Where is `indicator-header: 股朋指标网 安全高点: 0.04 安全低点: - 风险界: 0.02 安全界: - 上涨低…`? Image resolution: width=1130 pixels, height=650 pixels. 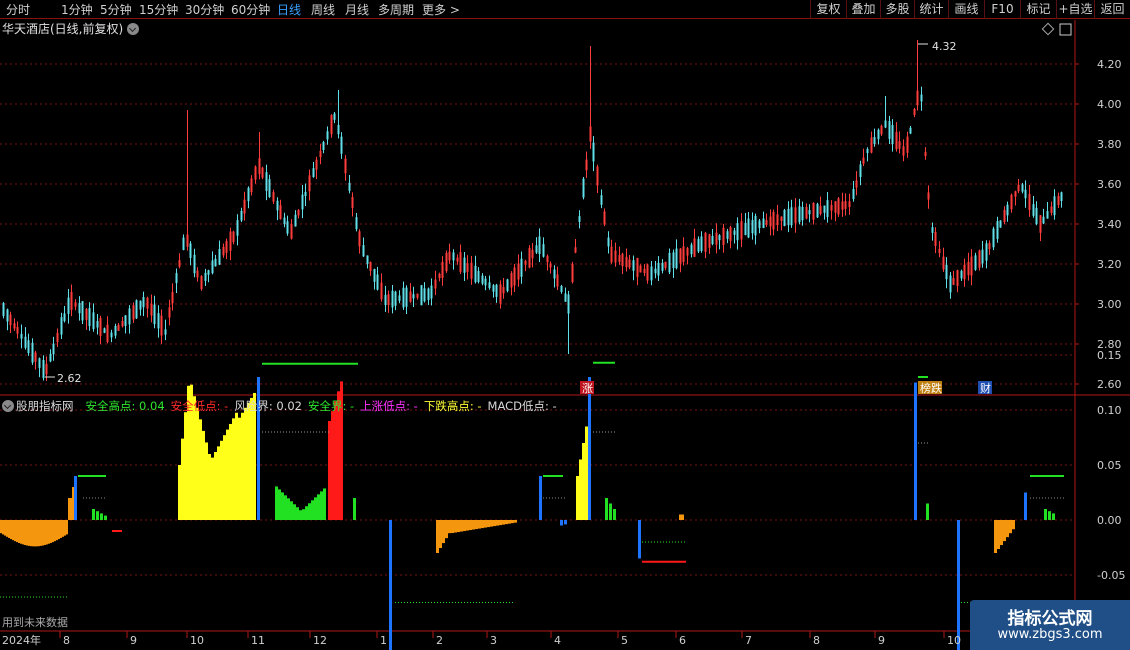
indicator-header: 股朋指标网 安全高点: 0.04 安全低点: - 风险界: 0.02 安全界: - 上涨低… is located at coordinates (284, 406).